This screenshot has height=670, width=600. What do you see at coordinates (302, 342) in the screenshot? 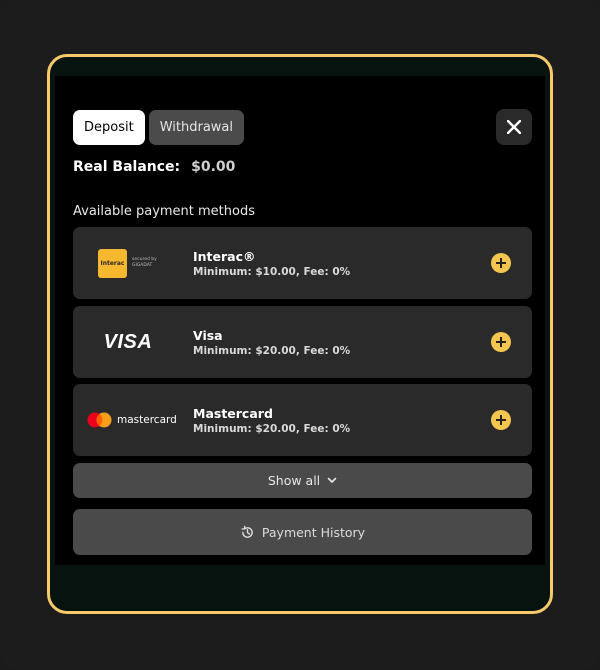
I see `payment-method-visa: VISA Visa Minimum: $20.00, Fee: 0%` at bounding box center [302, 342].